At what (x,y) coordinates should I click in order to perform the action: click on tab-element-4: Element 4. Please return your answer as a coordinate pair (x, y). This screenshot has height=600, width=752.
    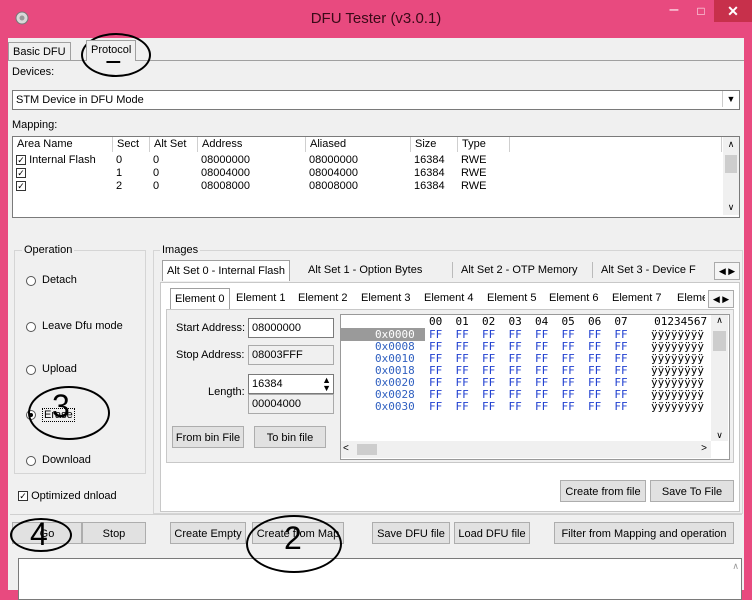
    Looking at the image, I should click on (449, 298).